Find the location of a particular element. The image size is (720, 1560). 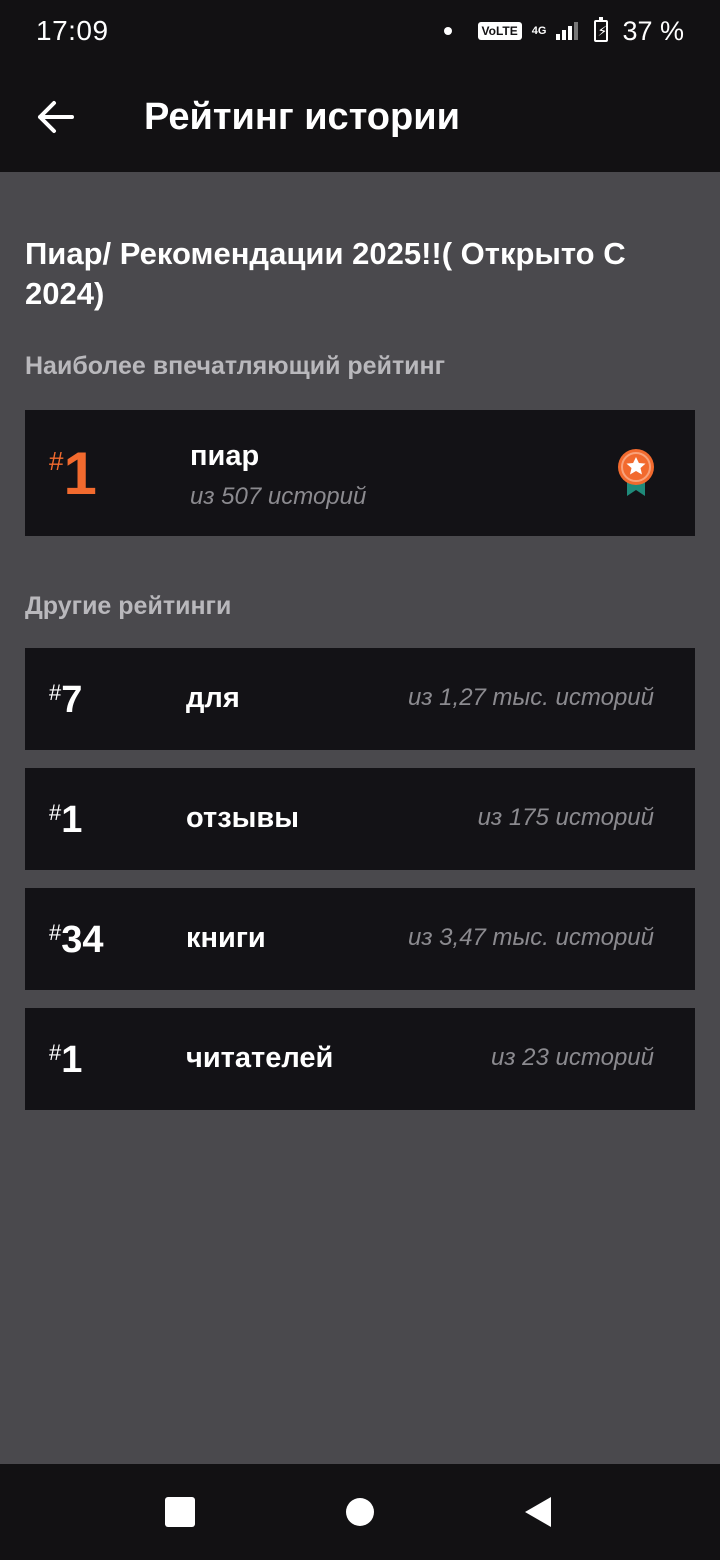

triangle-back-icon is located at coordinates (538, 1512).